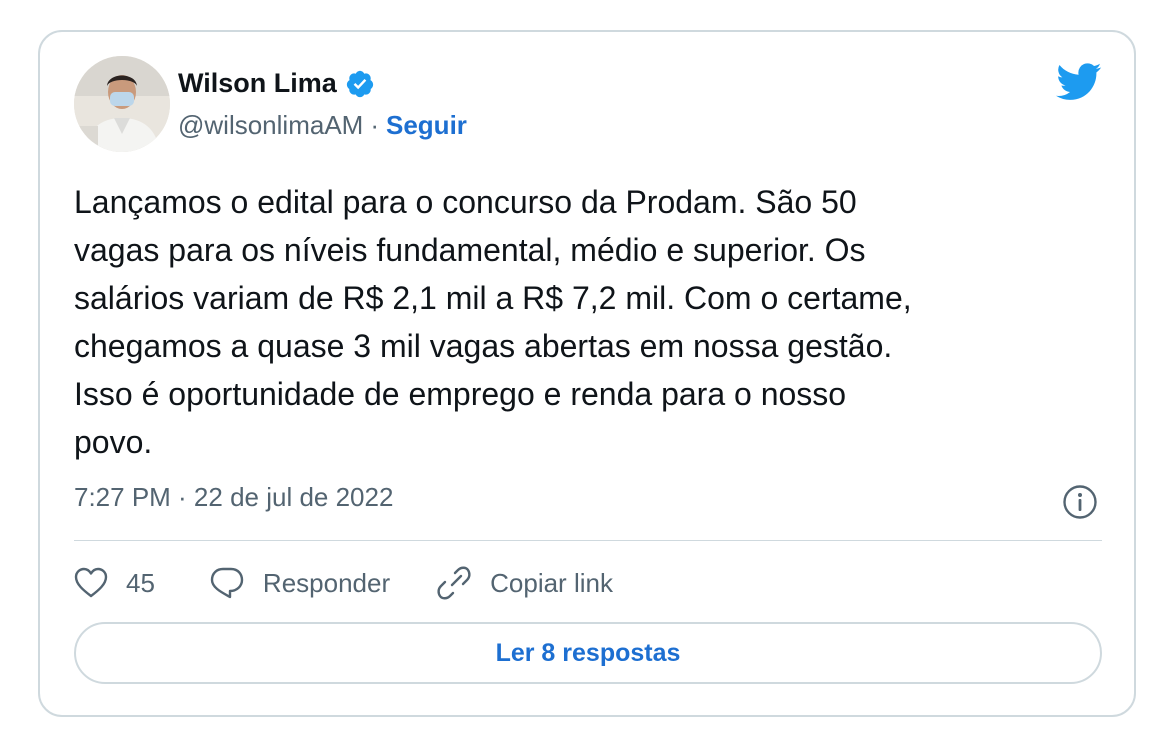 Image resolution: width=1174 pixels, height=752 pixels. What do you see at coordinates (270, 125) in the screenshot?
I see `author-handle: @wilsonlimaAM` at bounding box center [270, 125].